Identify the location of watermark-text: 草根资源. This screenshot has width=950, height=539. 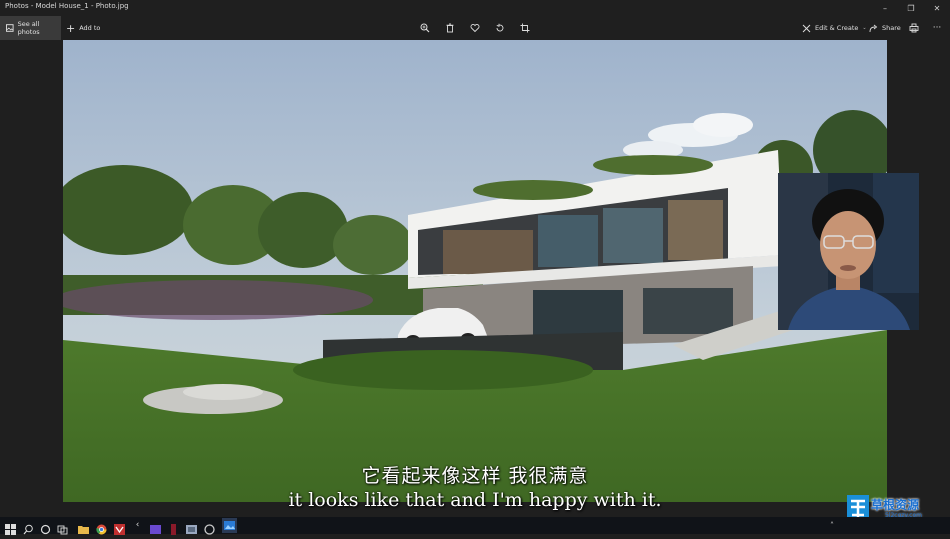
(895, 505).